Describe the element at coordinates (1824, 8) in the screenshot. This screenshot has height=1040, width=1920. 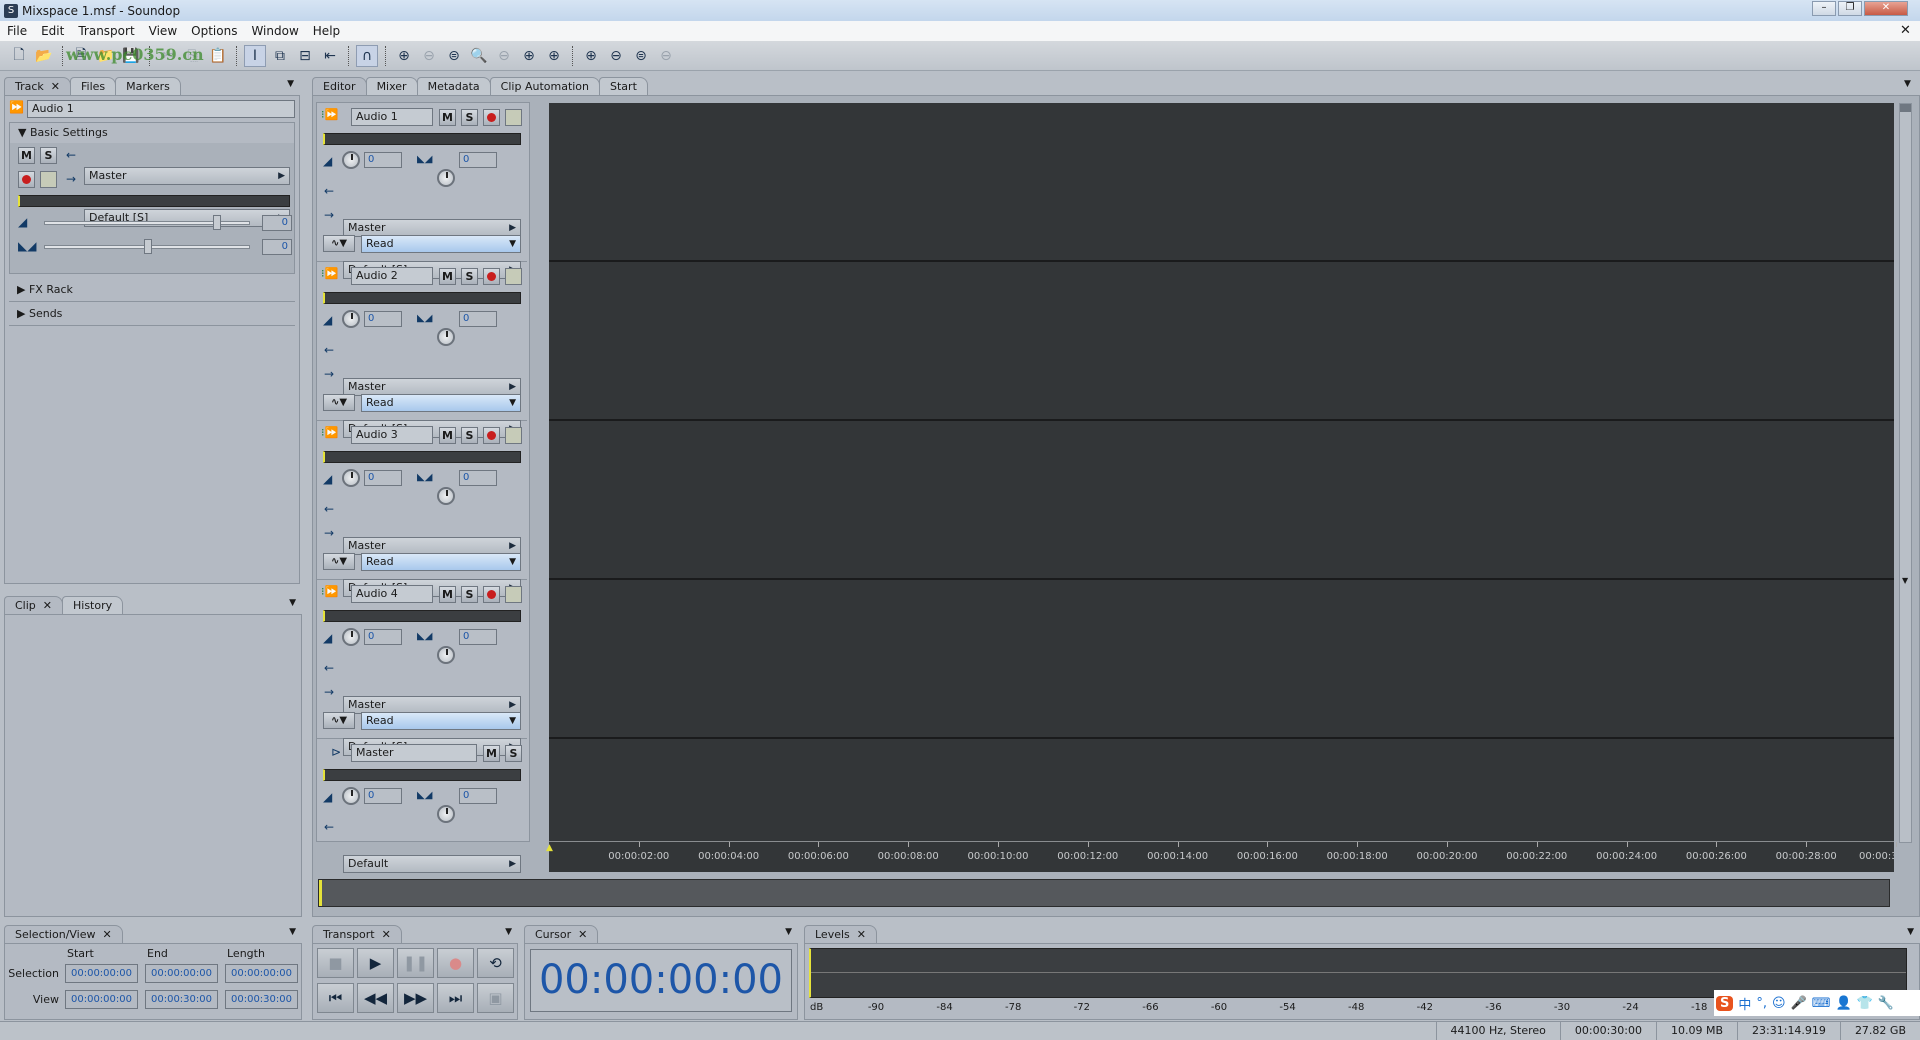
I see `minimize-button: –` at that location.